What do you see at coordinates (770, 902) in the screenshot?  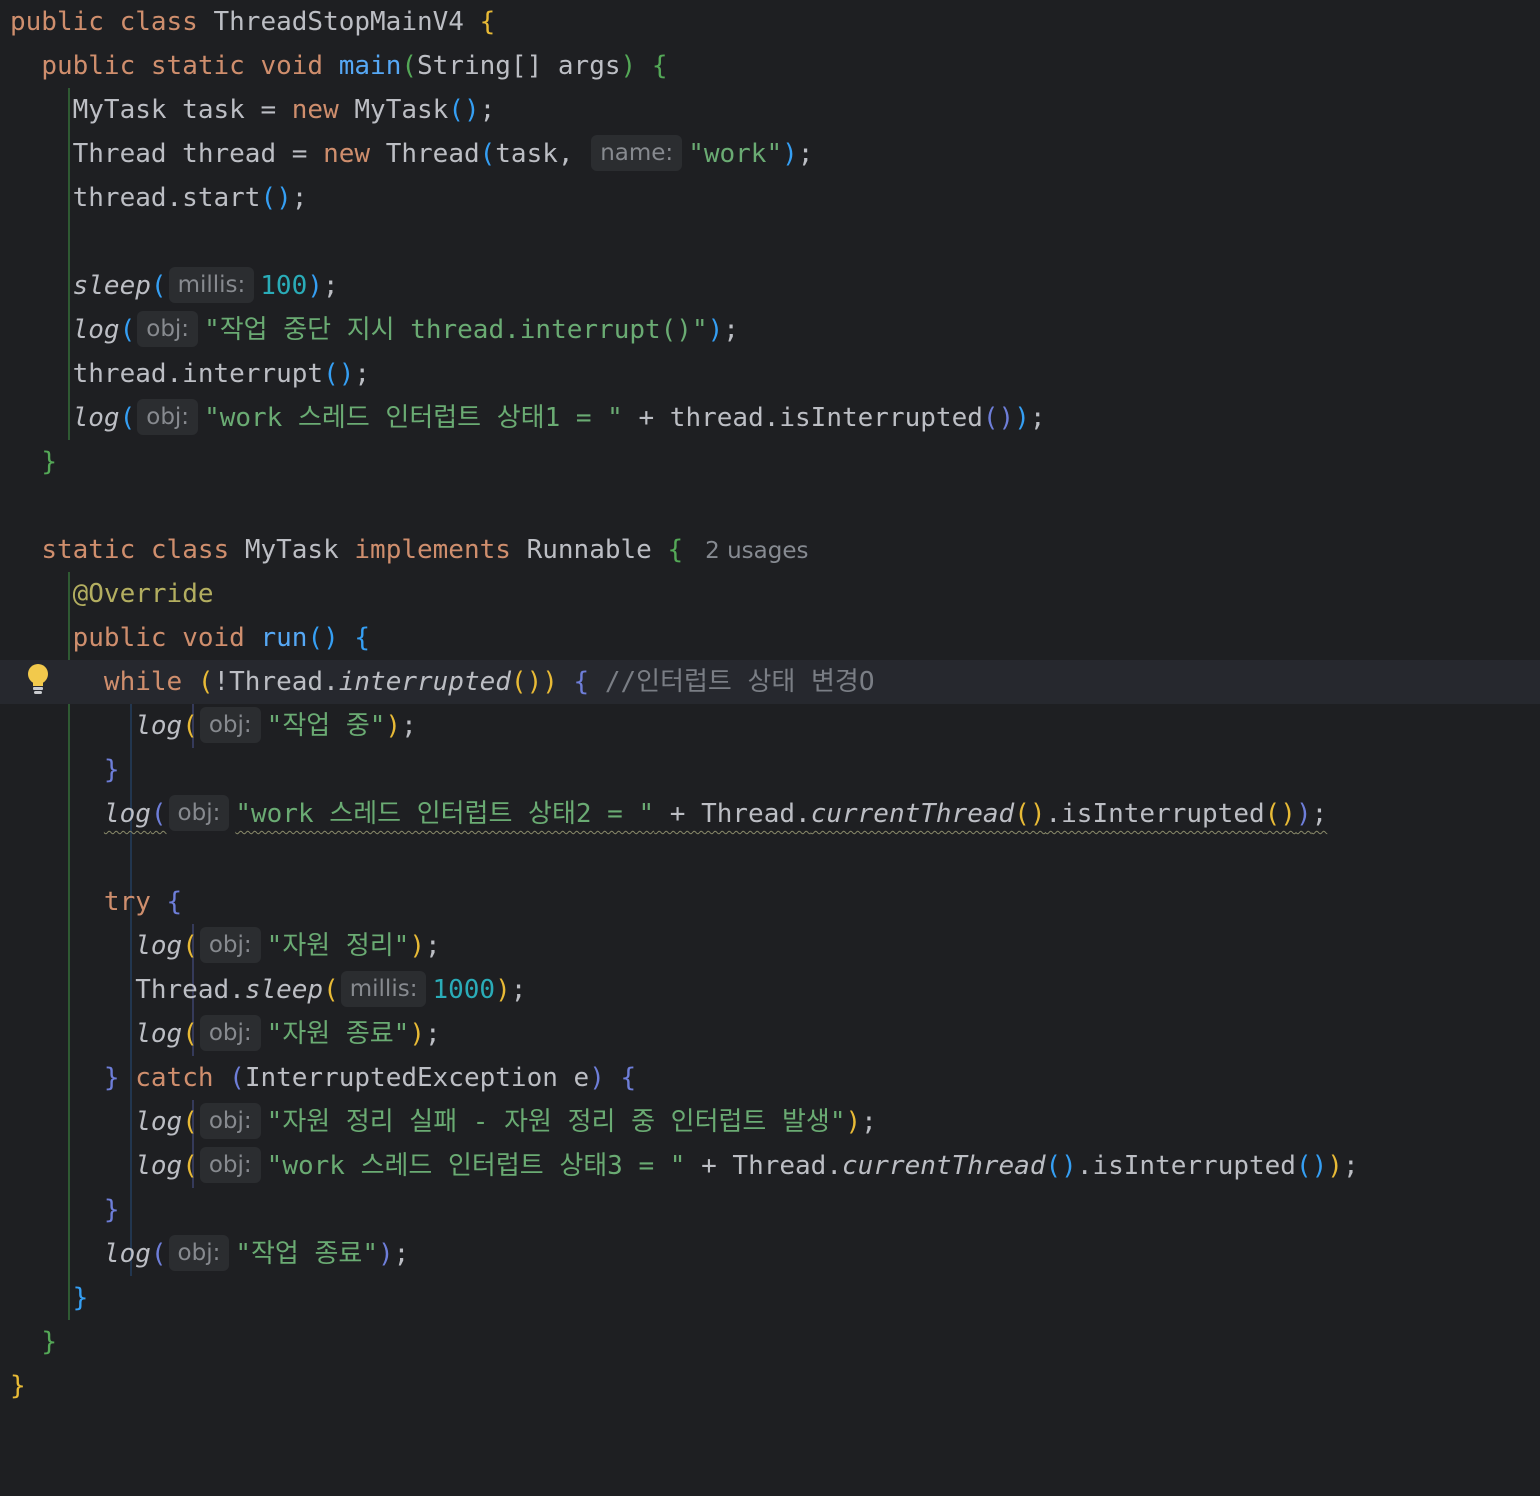 I see `code-line: try {` at bounding box center [770, 902].